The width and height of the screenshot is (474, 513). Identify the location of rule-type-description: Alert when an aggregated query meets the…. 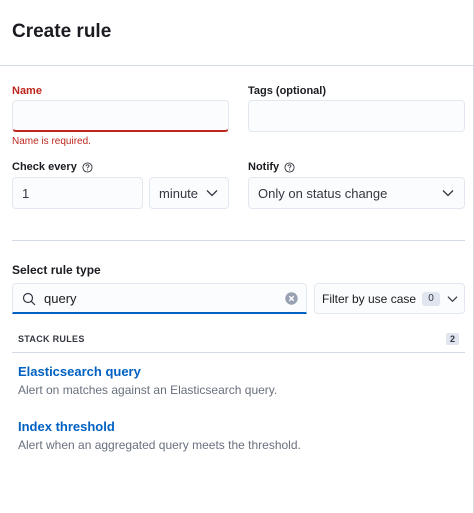
(159, 445).